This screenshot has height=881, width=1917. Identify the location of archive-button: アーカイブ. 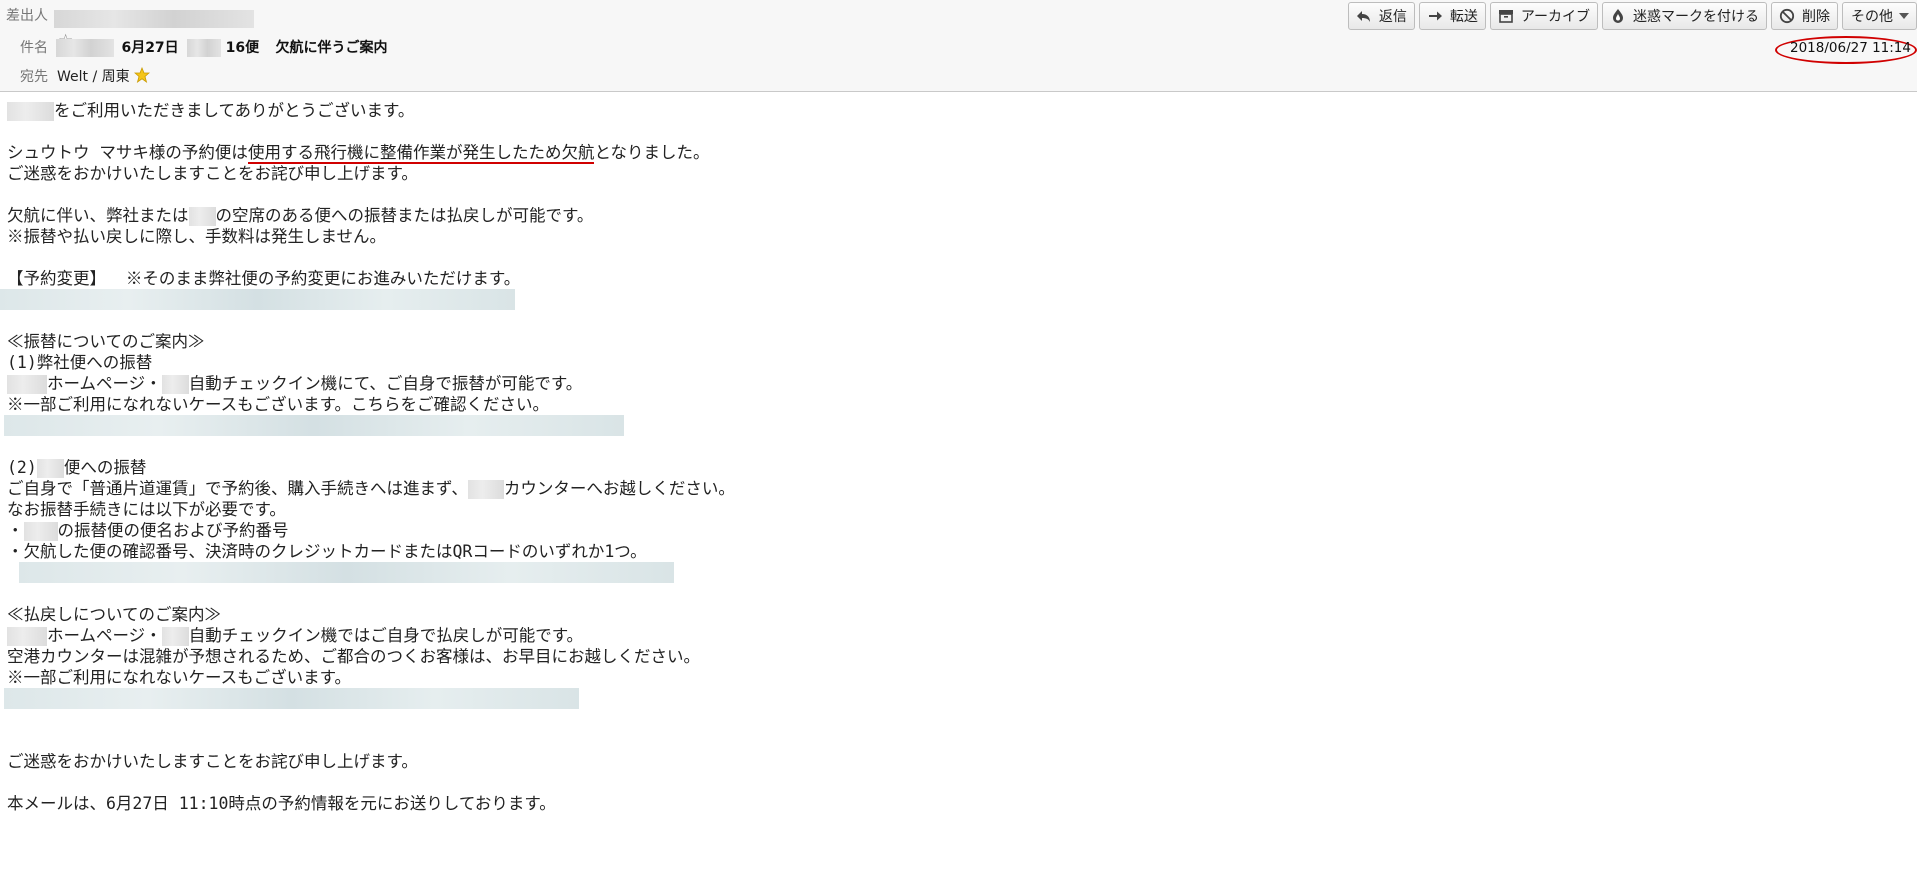
(1543, 16).